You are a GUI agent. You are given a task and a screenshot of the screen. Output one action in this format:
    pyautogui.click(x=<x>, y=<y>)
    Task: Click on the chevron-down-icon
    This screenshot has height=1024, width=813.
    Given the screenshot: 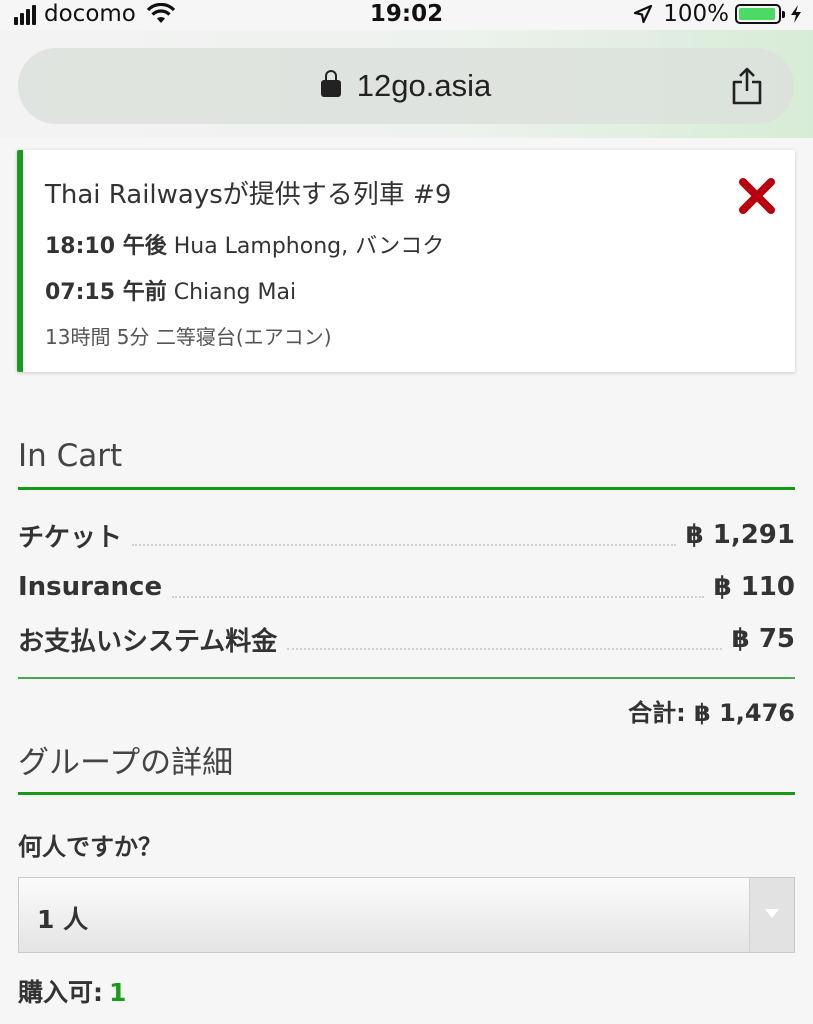 What is the action you would take?
    pyautogui.click(x=771, y=915)
    